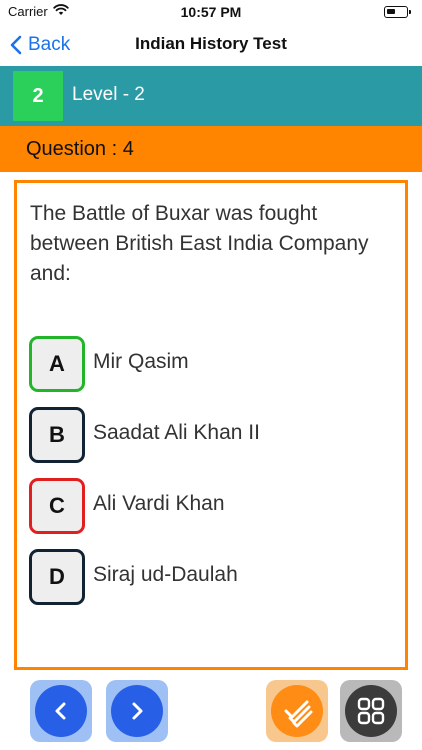 The height and width of the screenshot is (750, 422). I want to click on level-bar: 2 Level - 2, so click(211, 96).